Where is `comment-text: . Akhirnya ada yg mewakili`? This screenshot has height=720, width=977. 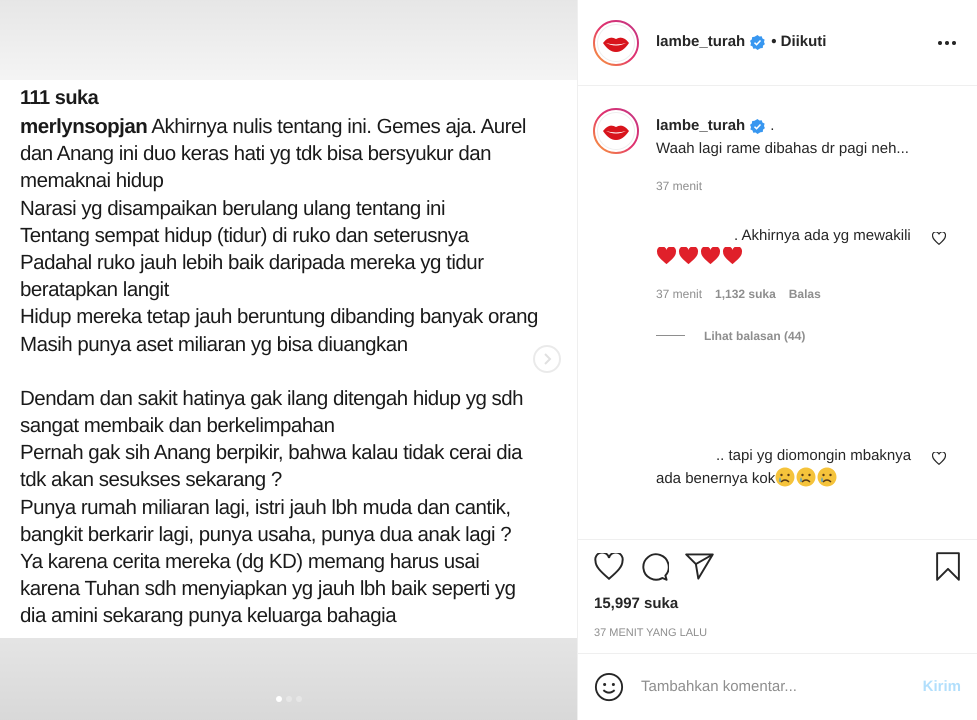 comment-text: . Akhirnya ada yg mewakili is located at coordinates (785, 246).